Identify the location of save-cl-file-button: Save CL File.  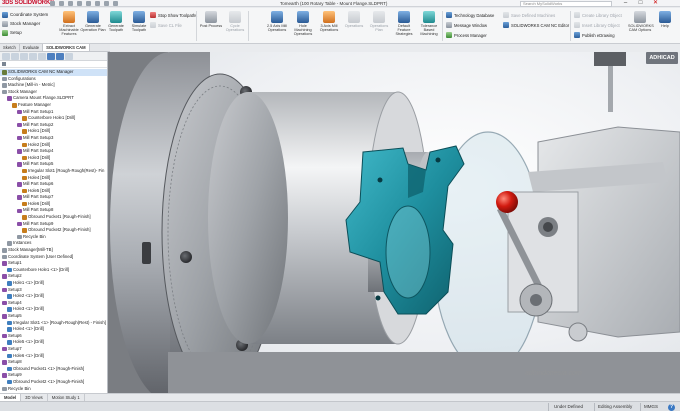
(166, 25).